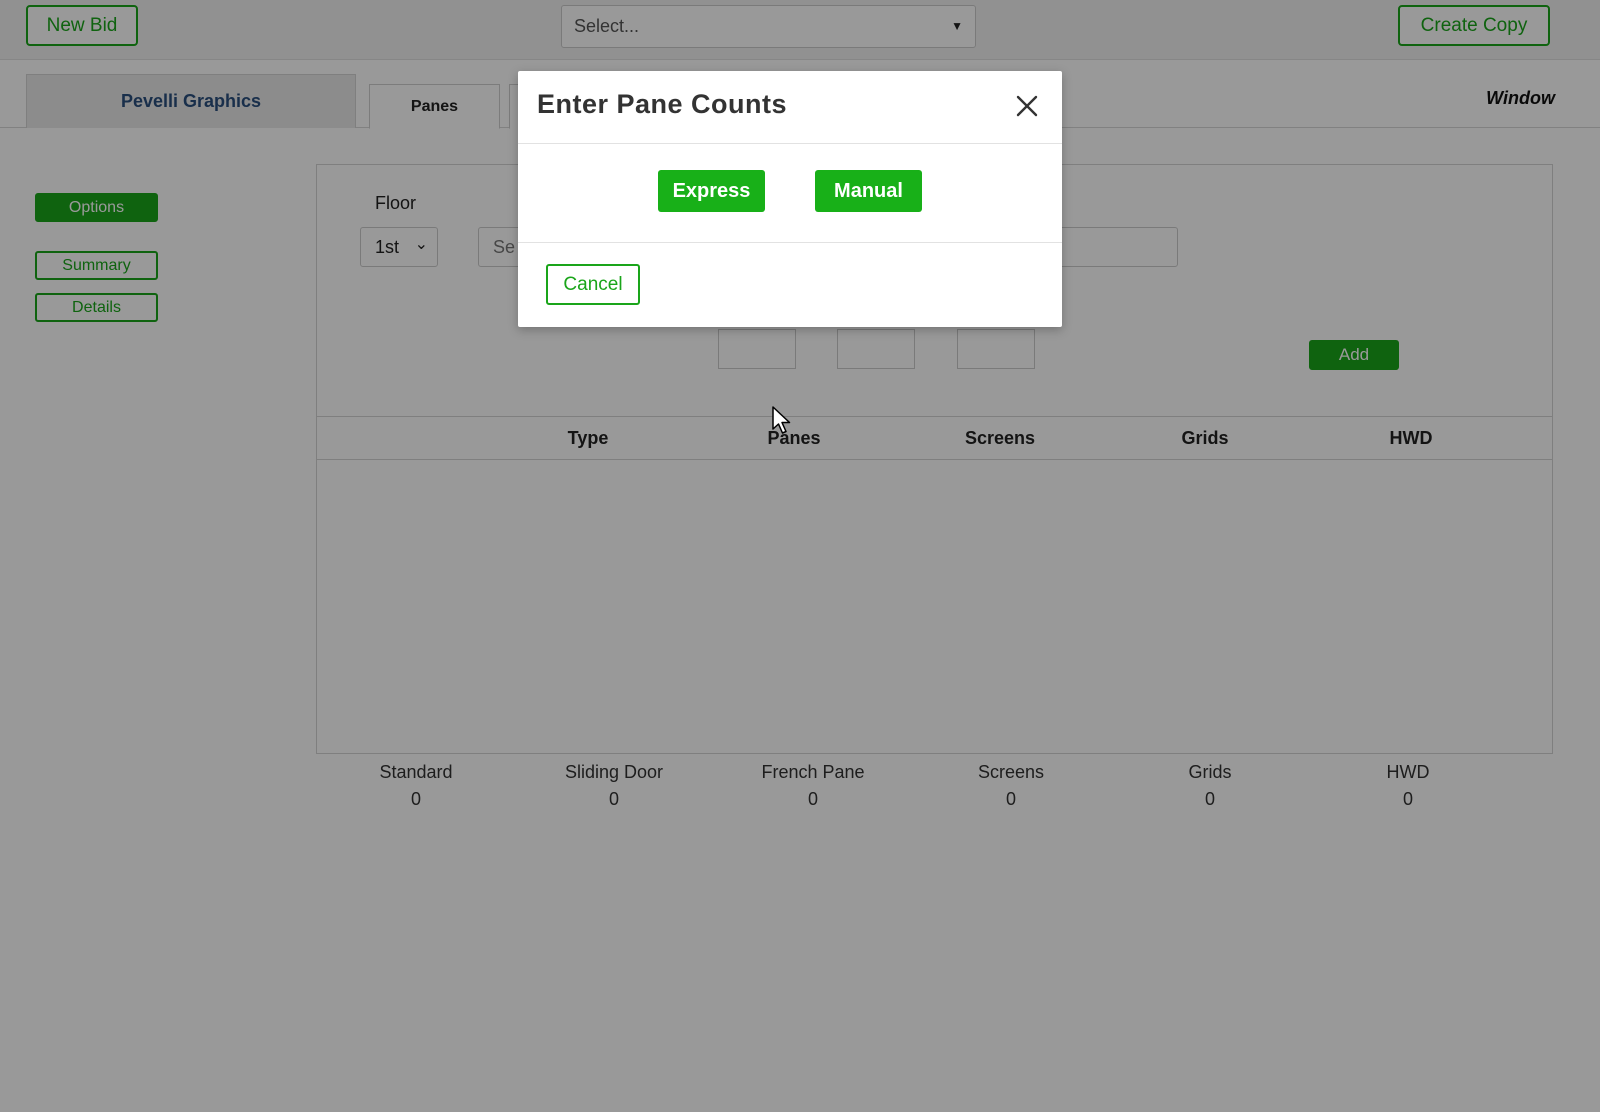  Describe the element at coordinates (662, 104) in the screenshot. I see `dialog-title: Enter Pane Counts` at that location.